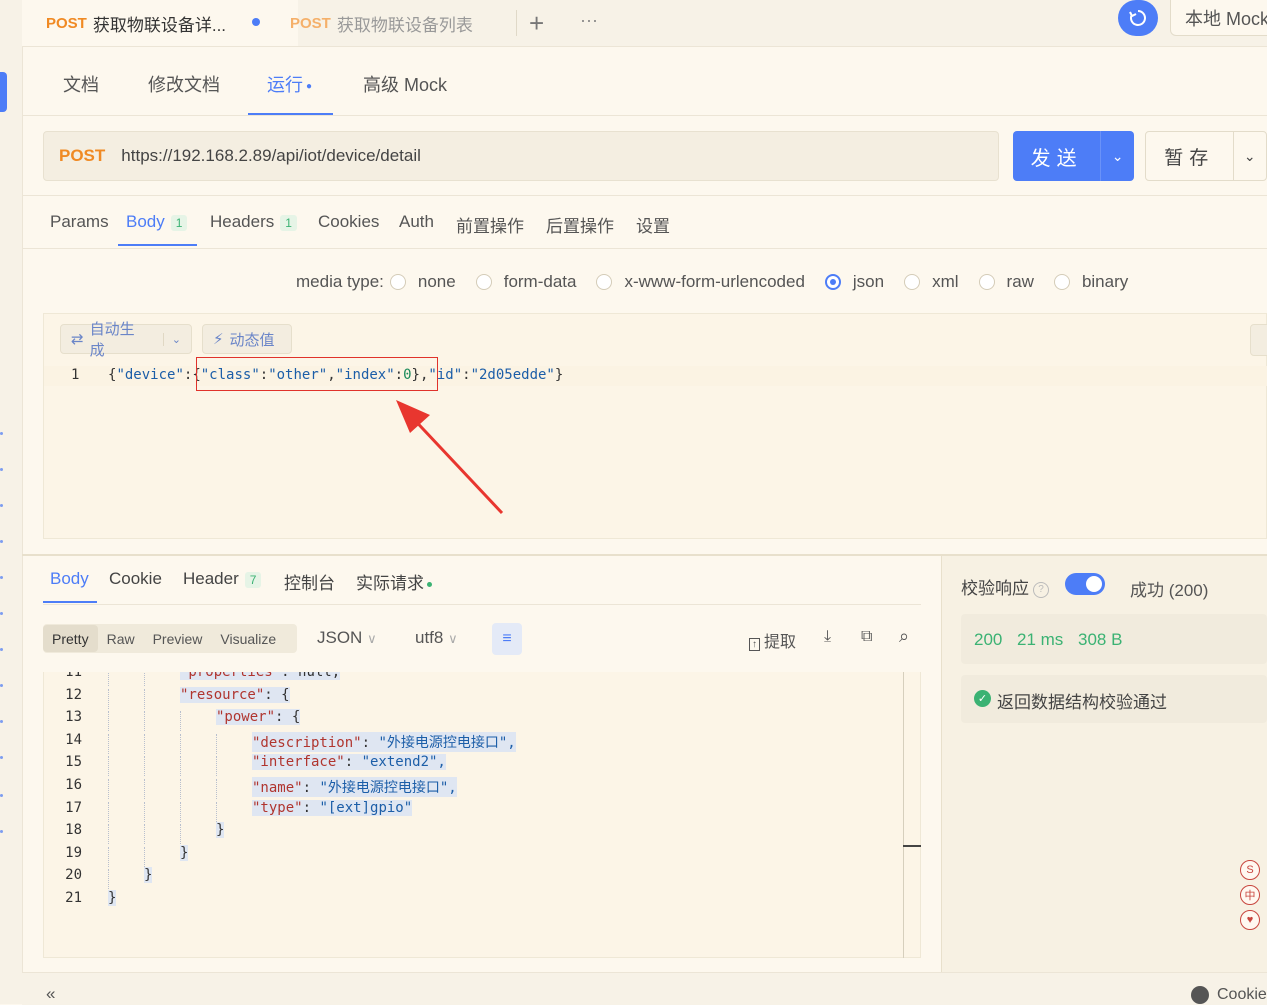 This screenshot has height=1005, width=1267. I want to click on tab-advanced-mock: 高级 Mock, so click(405, 84).